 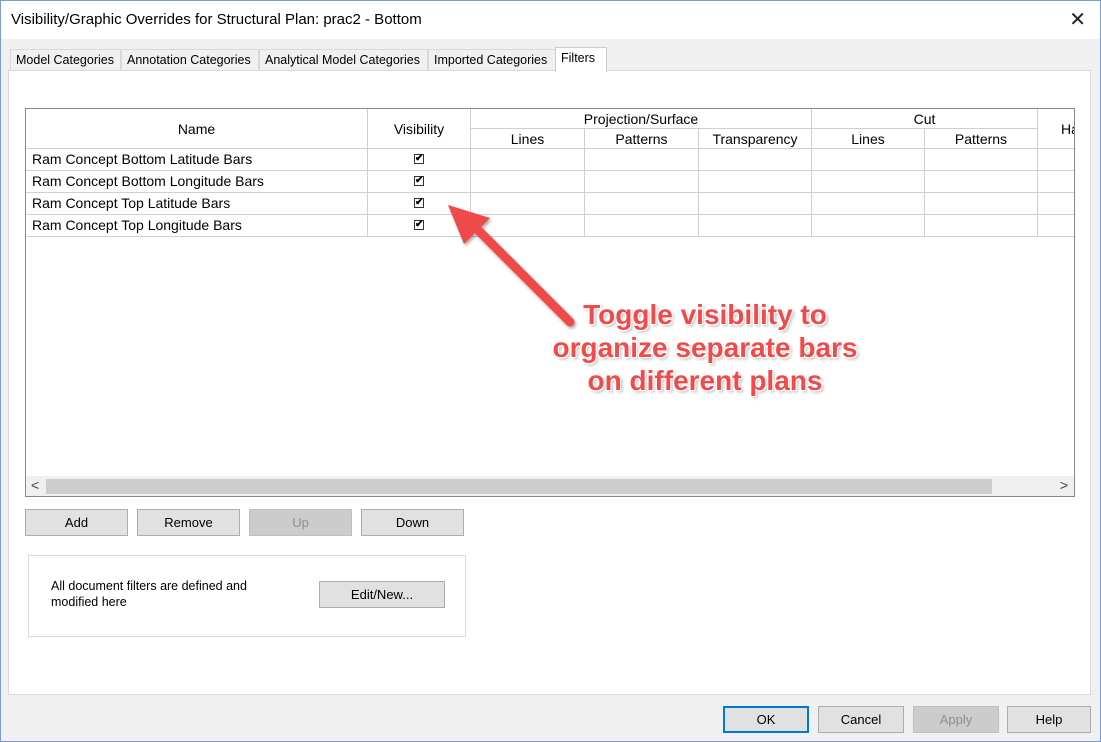 I want to click on tab-filters: Filters, so click(x=581, y=59).